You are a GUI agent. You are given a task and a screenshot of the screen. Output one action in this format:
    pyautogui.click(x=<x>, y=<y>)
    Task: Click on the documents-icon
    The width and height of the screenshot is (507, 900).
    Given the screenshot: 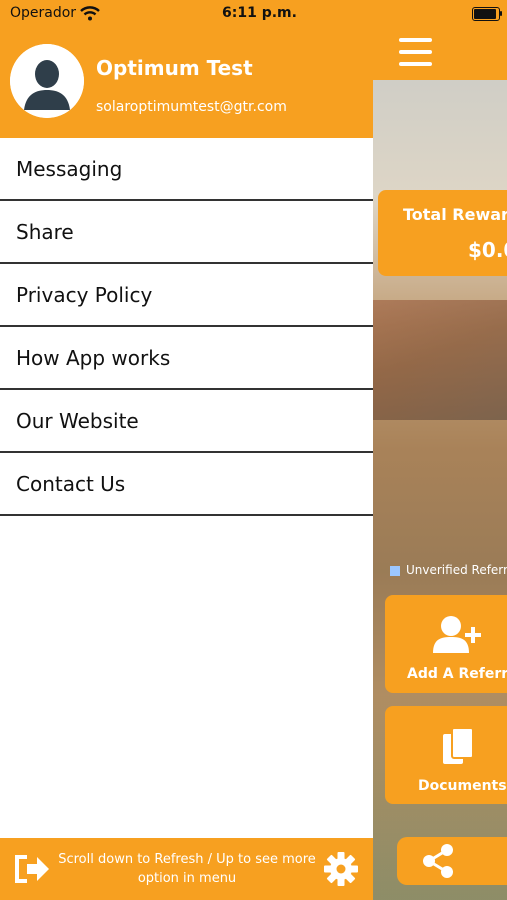 What is the action you would take?
    pyautogui.click(x=458, y=745)
    